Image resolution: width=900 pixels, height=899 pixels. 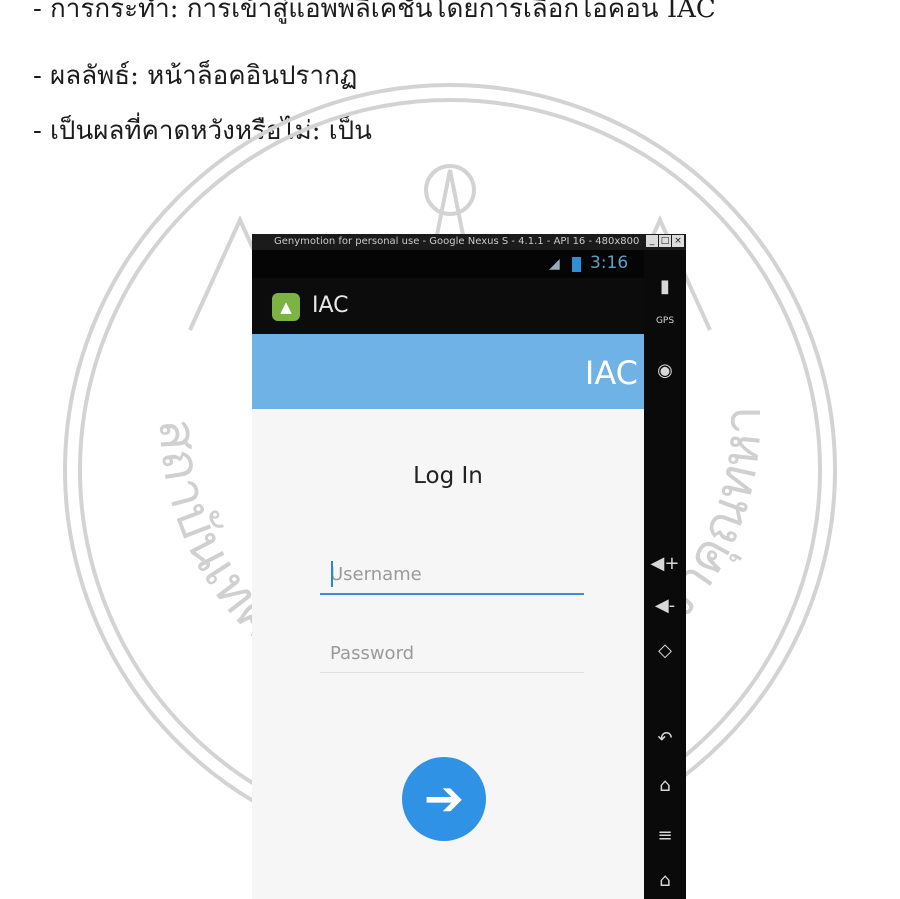 I want to click on maximize-button: □, so click(x=665, y=241).